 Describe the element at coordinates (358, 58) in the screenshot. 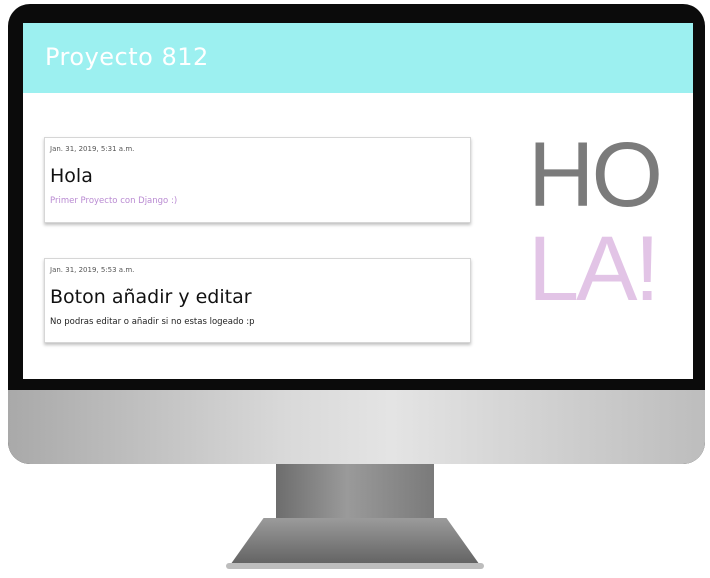

I see `app-header: Proyecto 812` at that location.